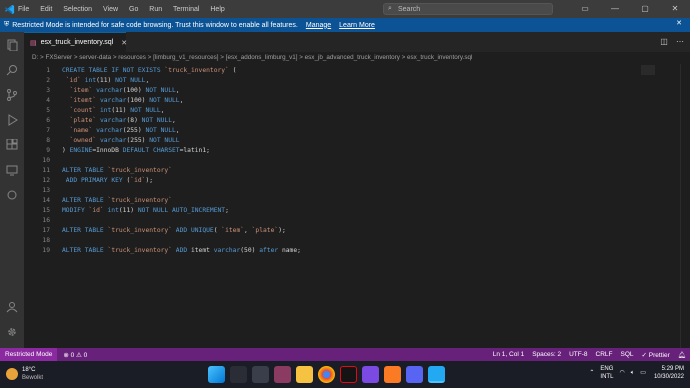 The image size is (690, 388). I want to click on code-text: `id` int(11) NOT NULL,, so click(107, 80).